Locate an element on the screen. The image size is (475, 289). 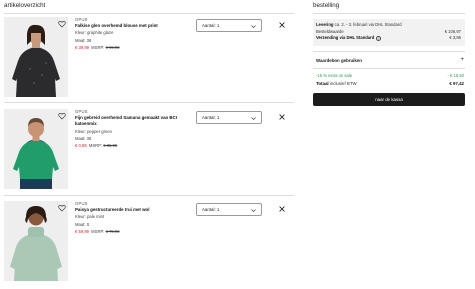
delivery-dates: ca. 2. - 3. februari via DHL Standard is located at coordinates (368, 24).